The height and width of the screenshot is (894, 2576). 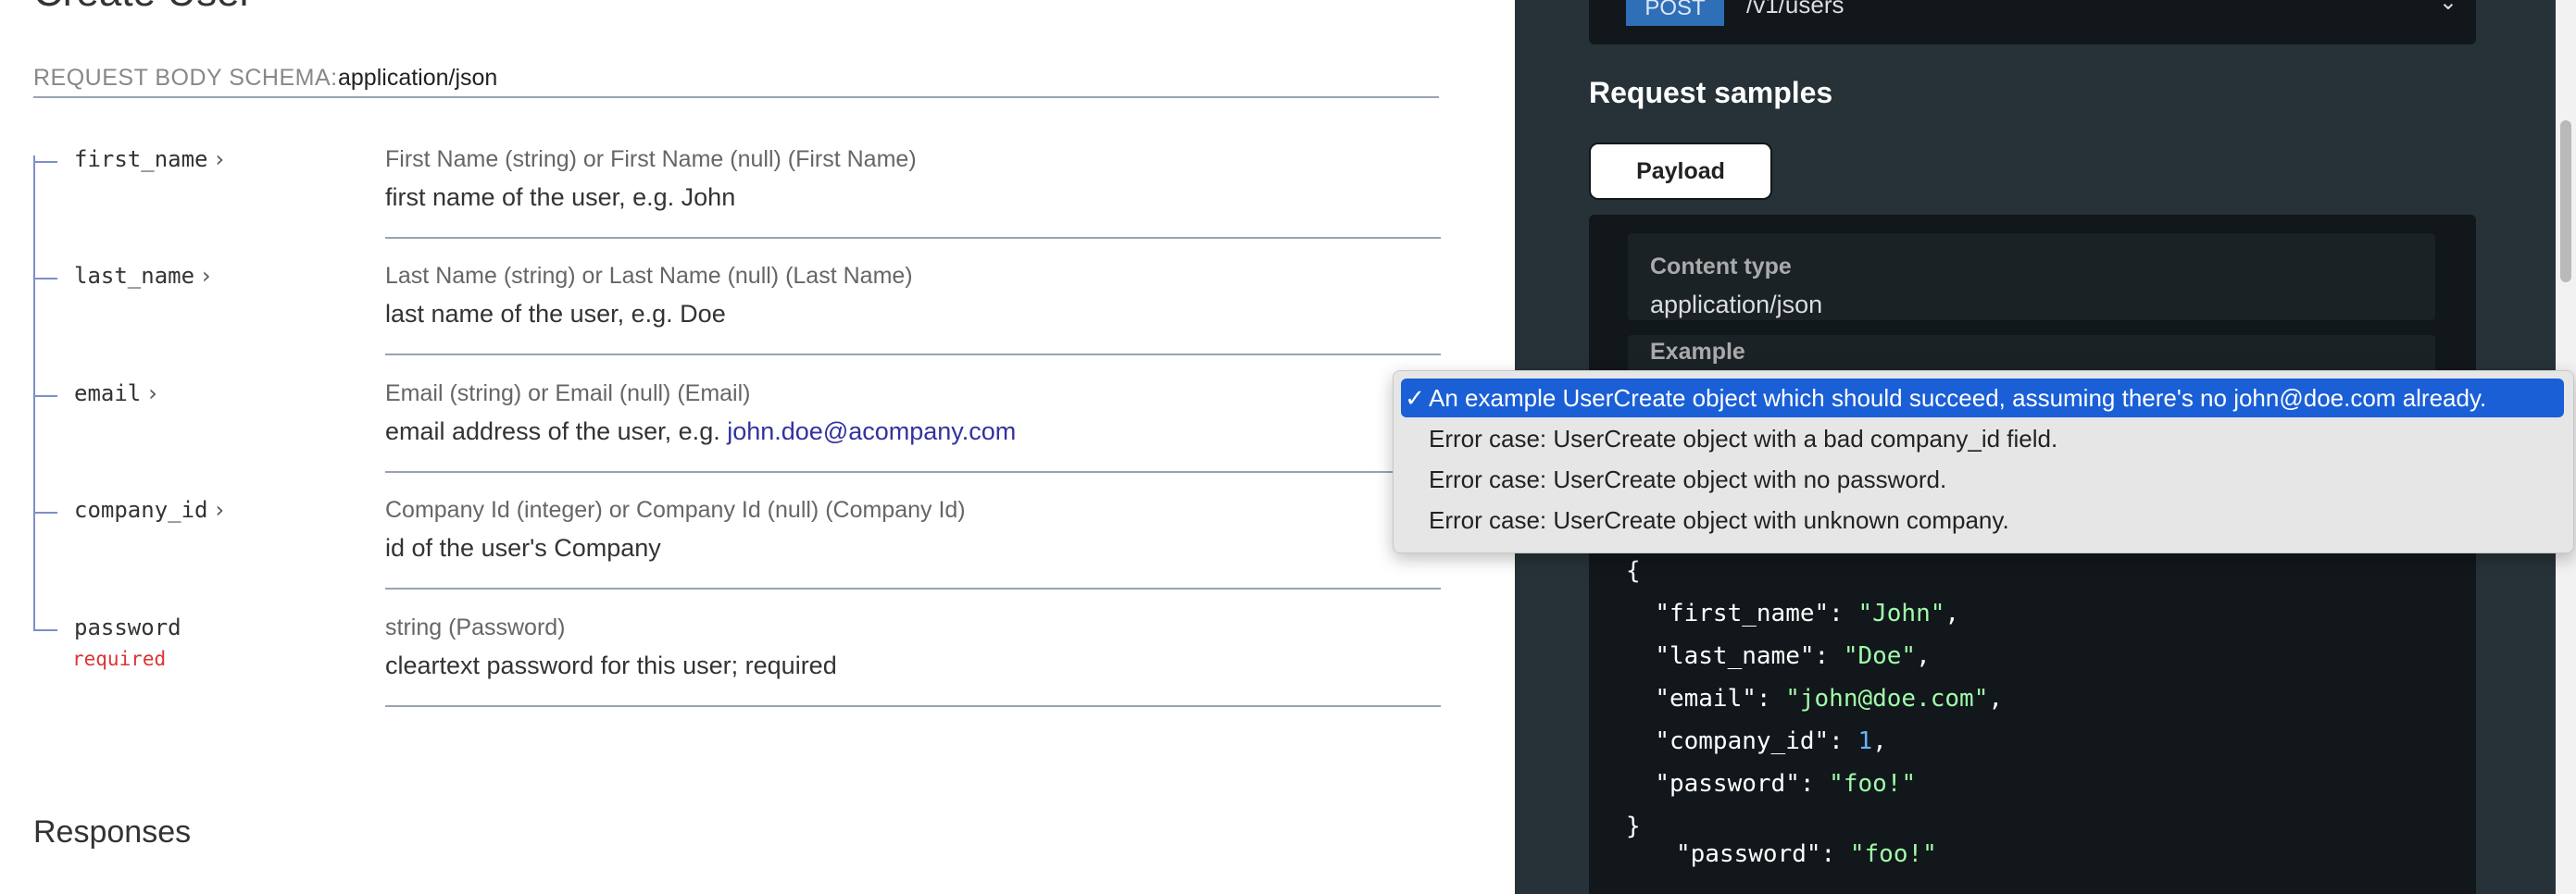 I want to click on code-key: "company_id", so click(x=1743, y=741).